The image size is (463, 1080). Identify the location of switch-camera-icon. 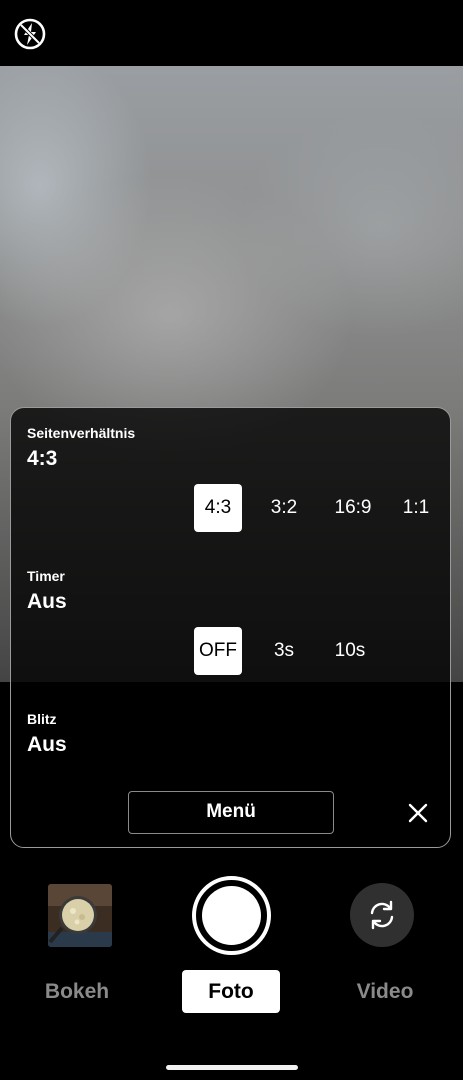
(382, 915).